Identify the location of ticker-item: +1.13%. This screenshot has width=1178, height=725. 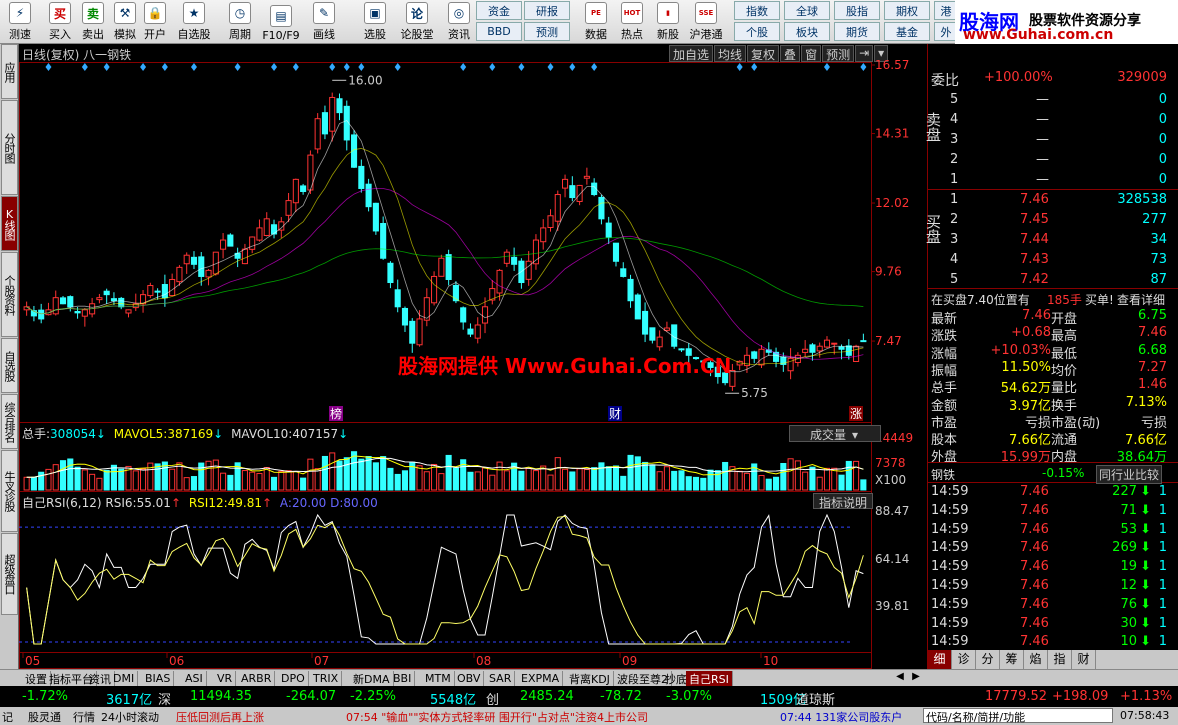
(1146, 696).